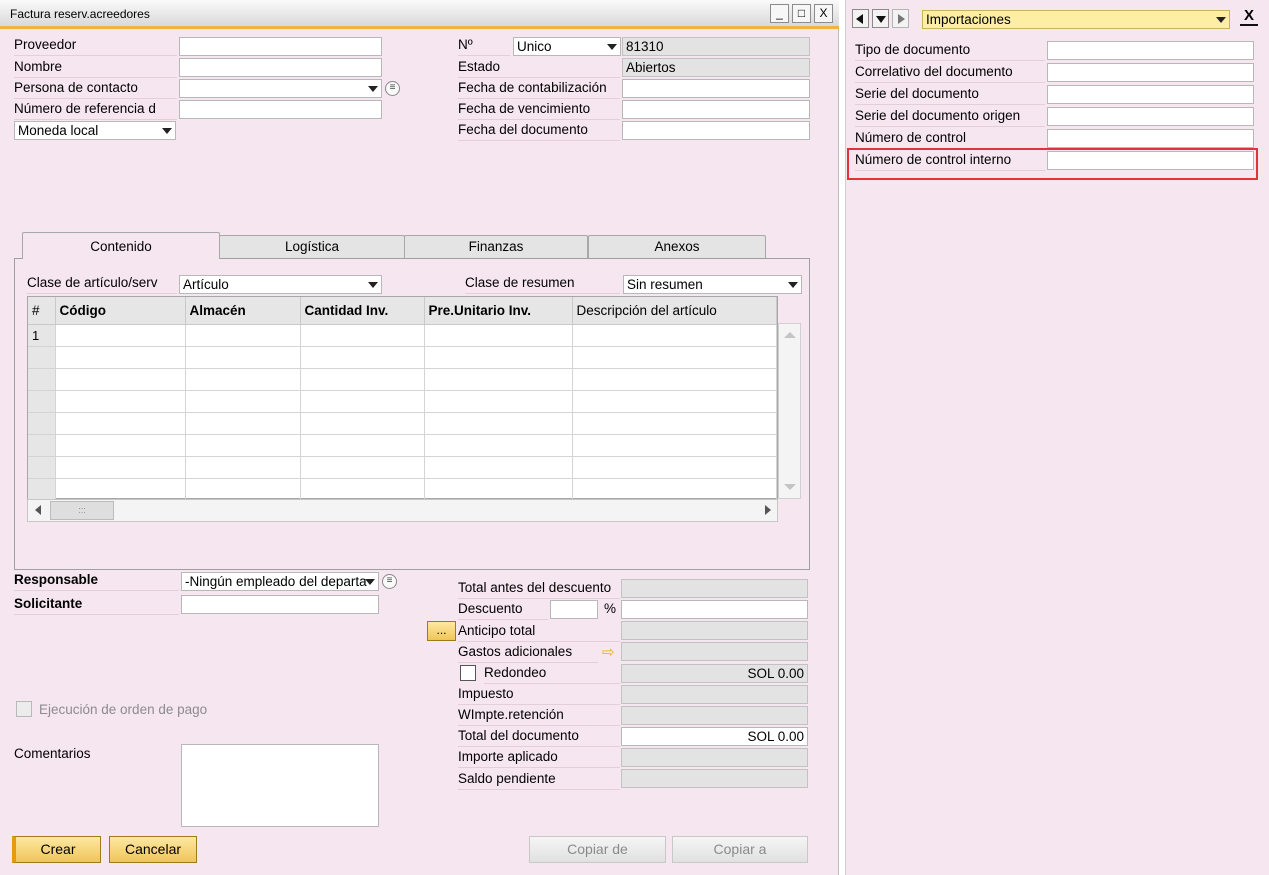 Image resolution: width=1269 pixels, height=875 pixels. What do you see at coordinates (42, 311) in the screenshot?
I see `col-header-number: #` at bounding box center [42, 311].